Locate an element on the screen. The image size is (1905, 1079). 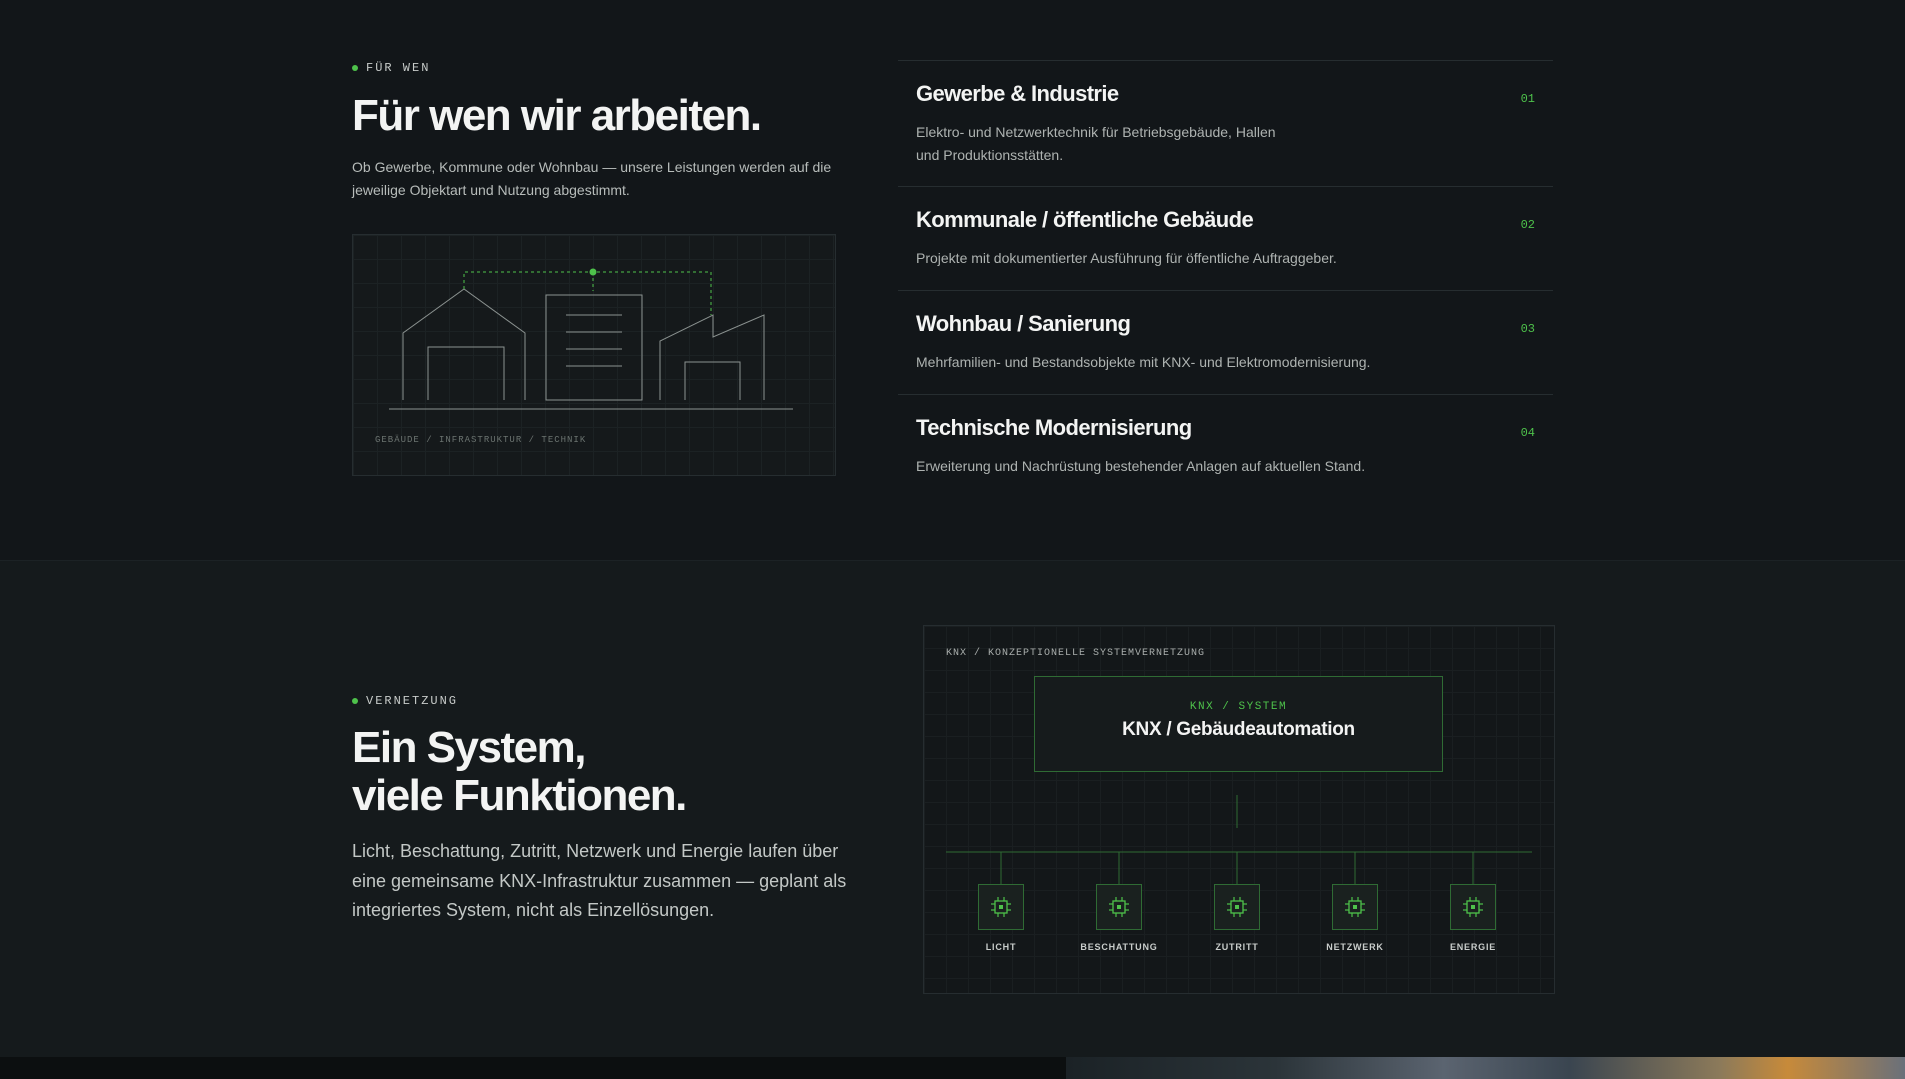
node-licht is located at coordinates (1001, 907).